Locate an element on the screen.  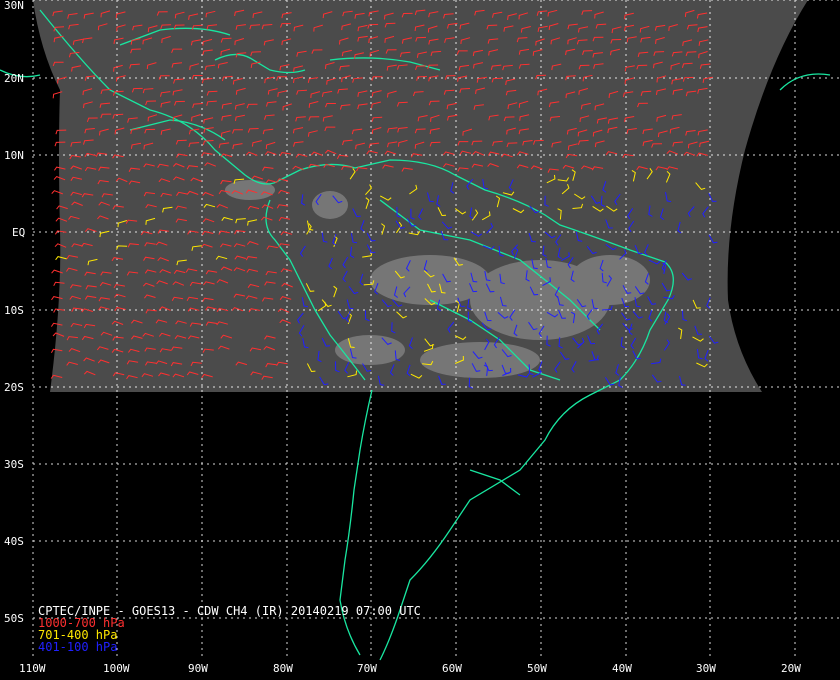
legend-high-level: 401-100 hPa is located at coordinates (78, 647).